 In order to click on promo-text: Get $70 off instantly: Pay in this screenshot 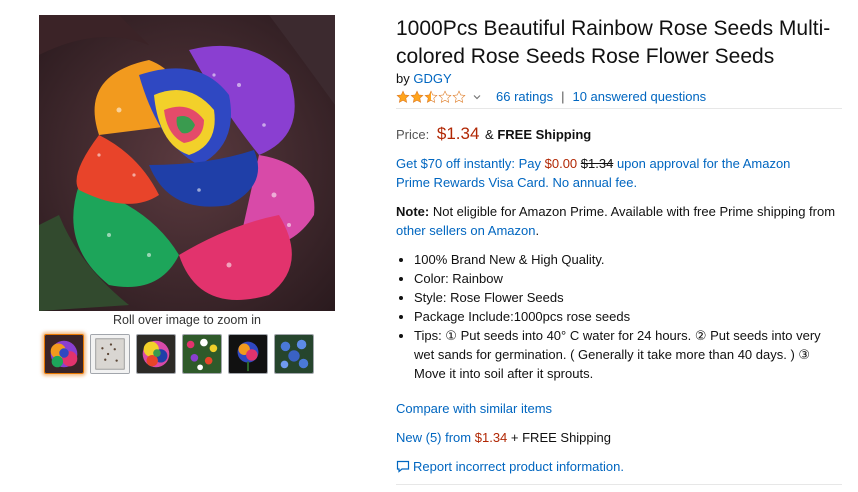, I will do `click(470, 163)`.